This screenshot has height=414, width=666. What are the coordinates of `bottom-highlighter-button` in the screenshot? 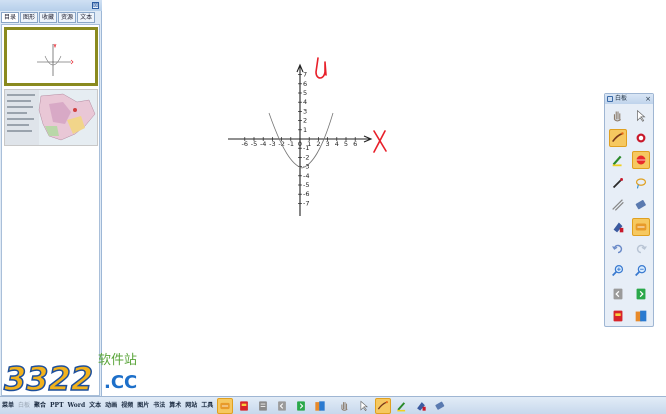 It's located at (402, 406).